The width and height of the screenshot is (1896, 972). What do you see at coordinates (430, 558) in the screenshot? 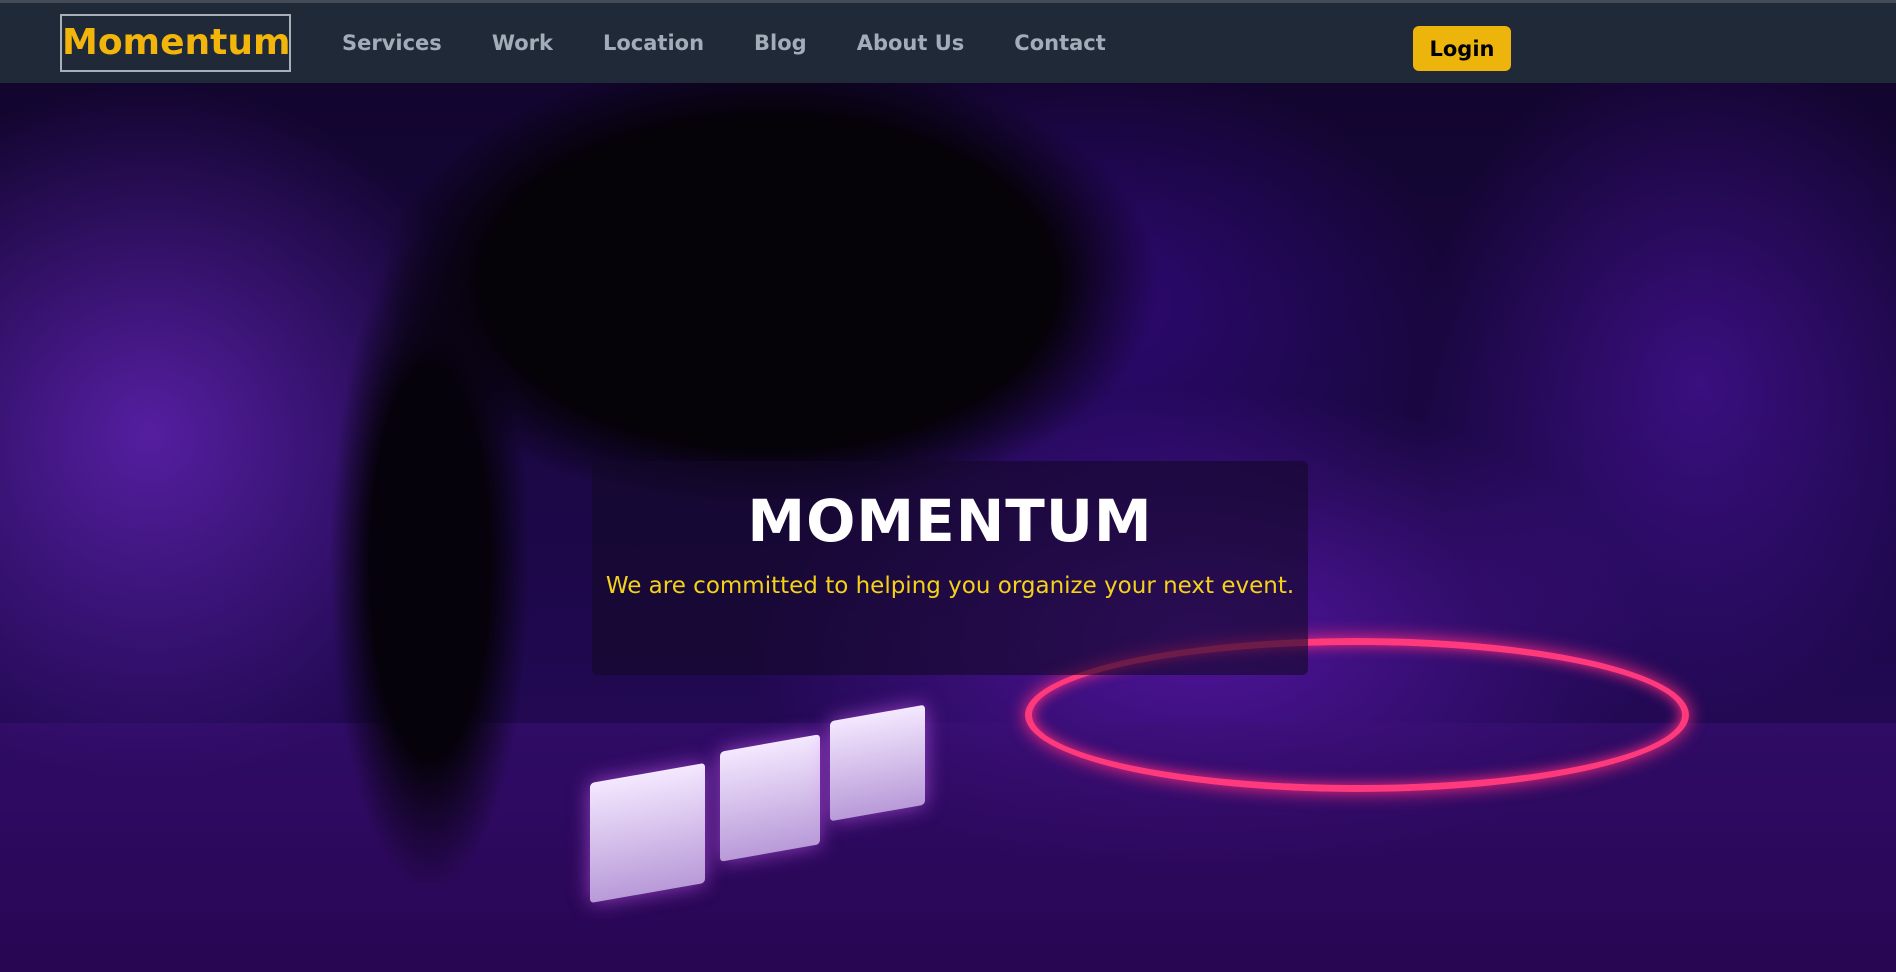
I see `arm-silhouette` at bounding box center [430, 558].